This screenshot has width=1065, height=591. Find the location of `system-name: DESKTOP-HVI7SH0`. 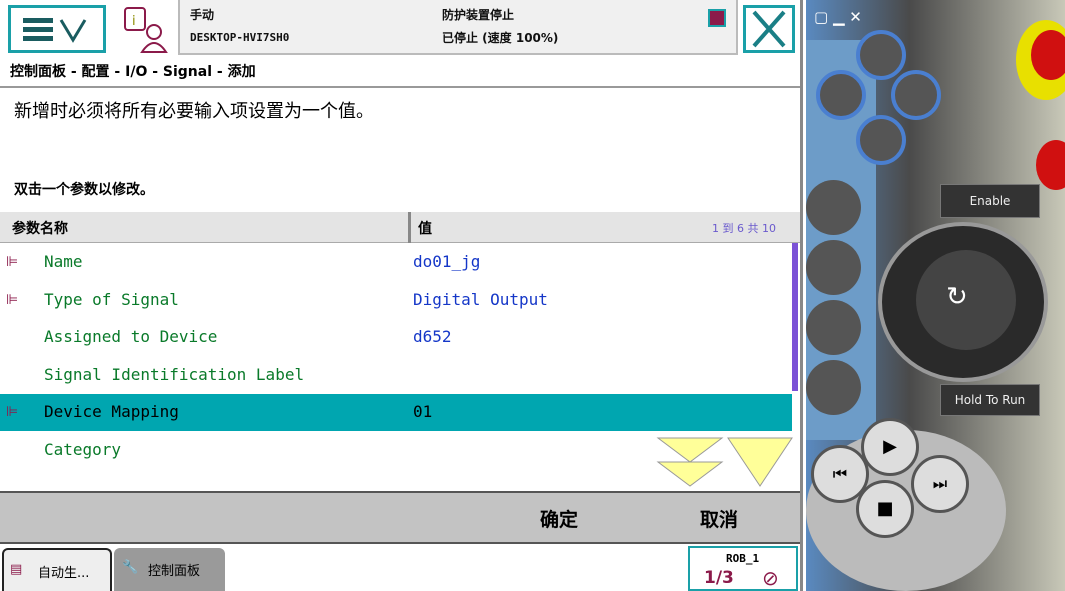

system-name: DESKTOP-HVI7SH0 is located at coordinates (240, 37).